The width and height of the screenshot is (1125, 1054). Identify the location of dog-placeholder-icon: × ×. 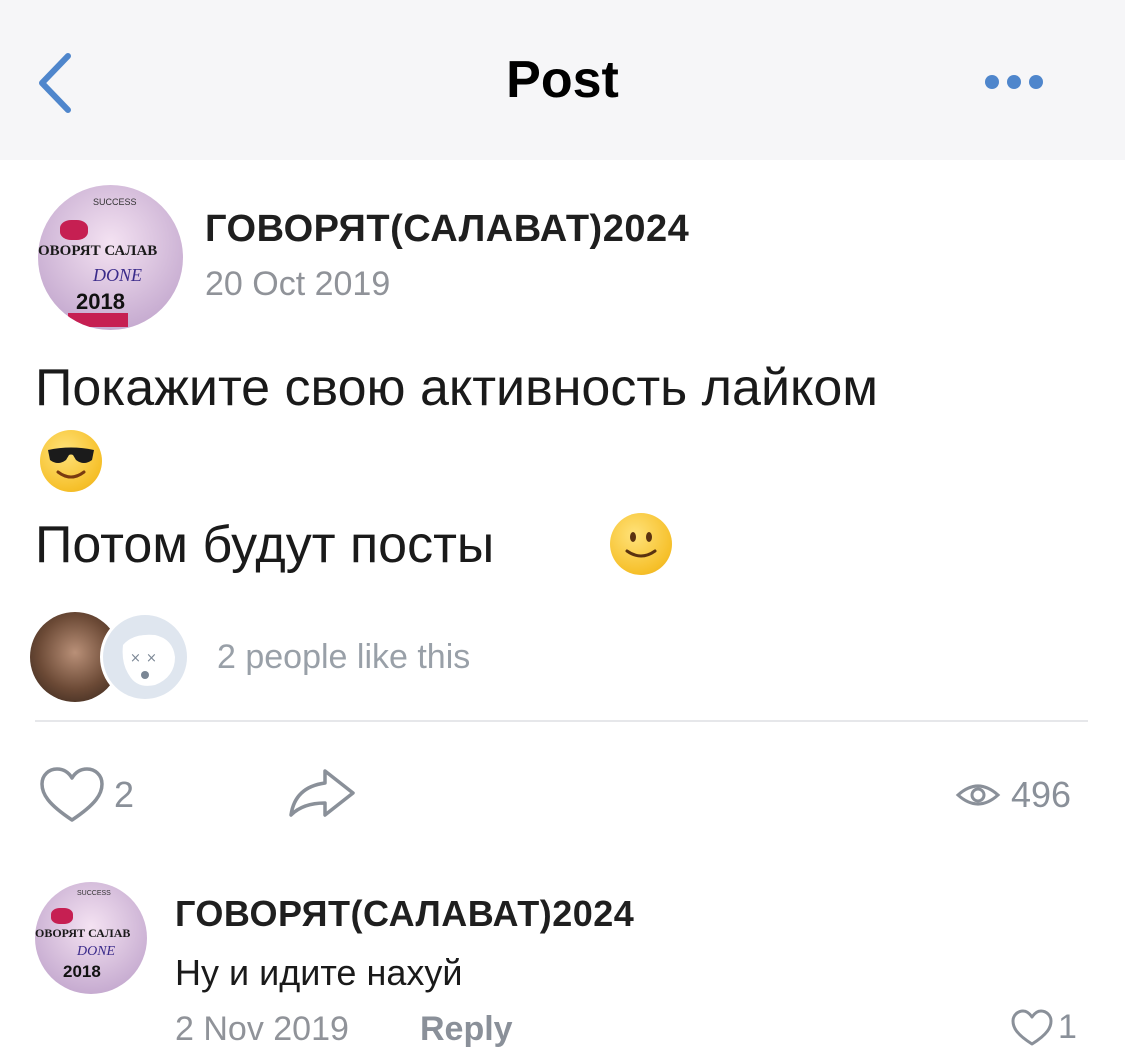
(148, 660).